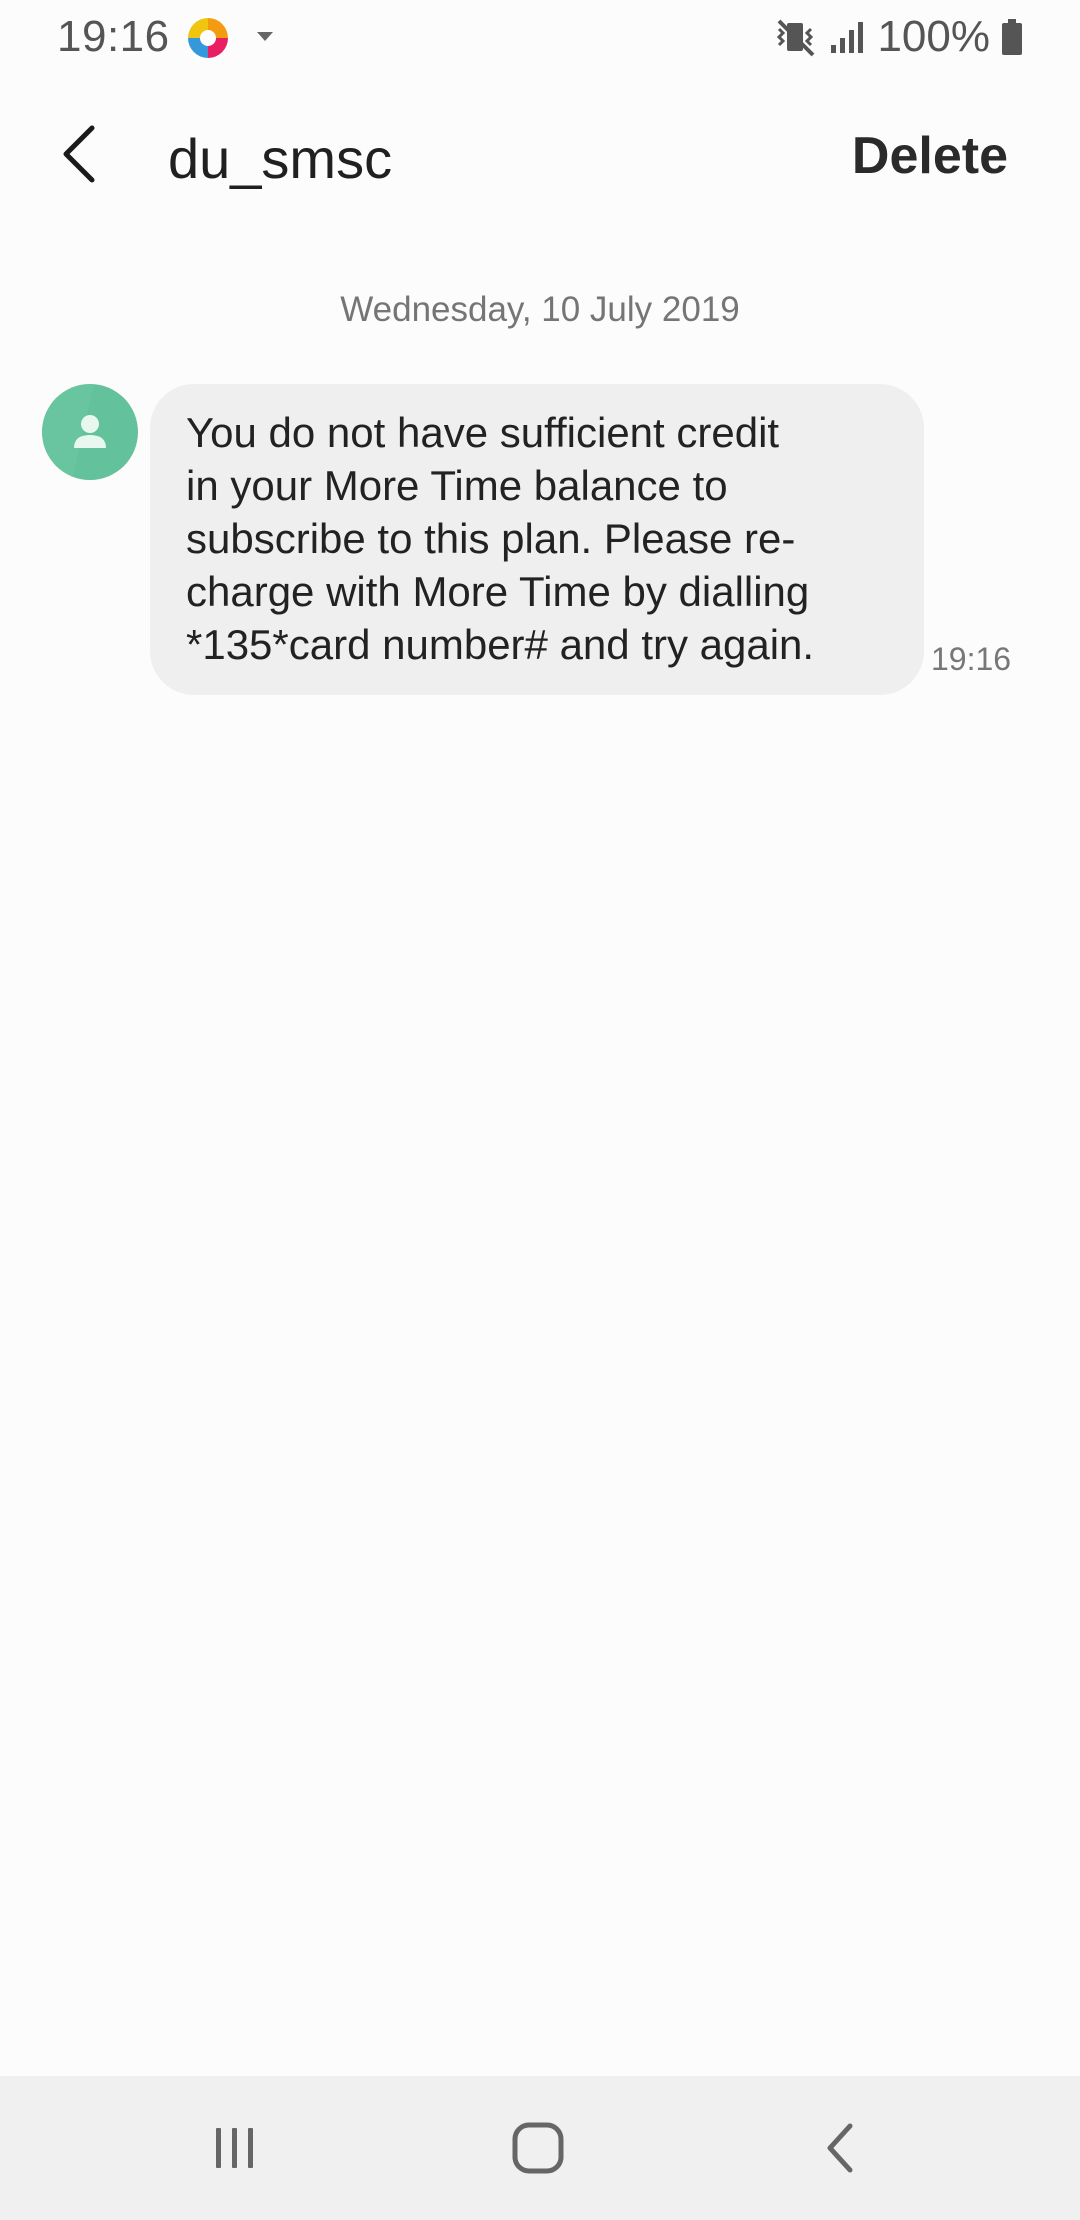 The image size is (1080, 2220). I want to click on status-indicators: 100%, so click(898, 37).